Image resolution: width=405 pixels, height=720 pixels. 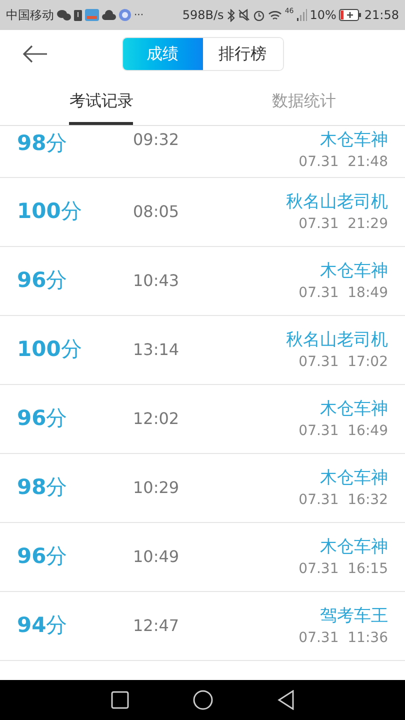 What do you see at coordinates (202, 700) in the screenshot?
I see `home-icon` at bounding box center [202, 700].